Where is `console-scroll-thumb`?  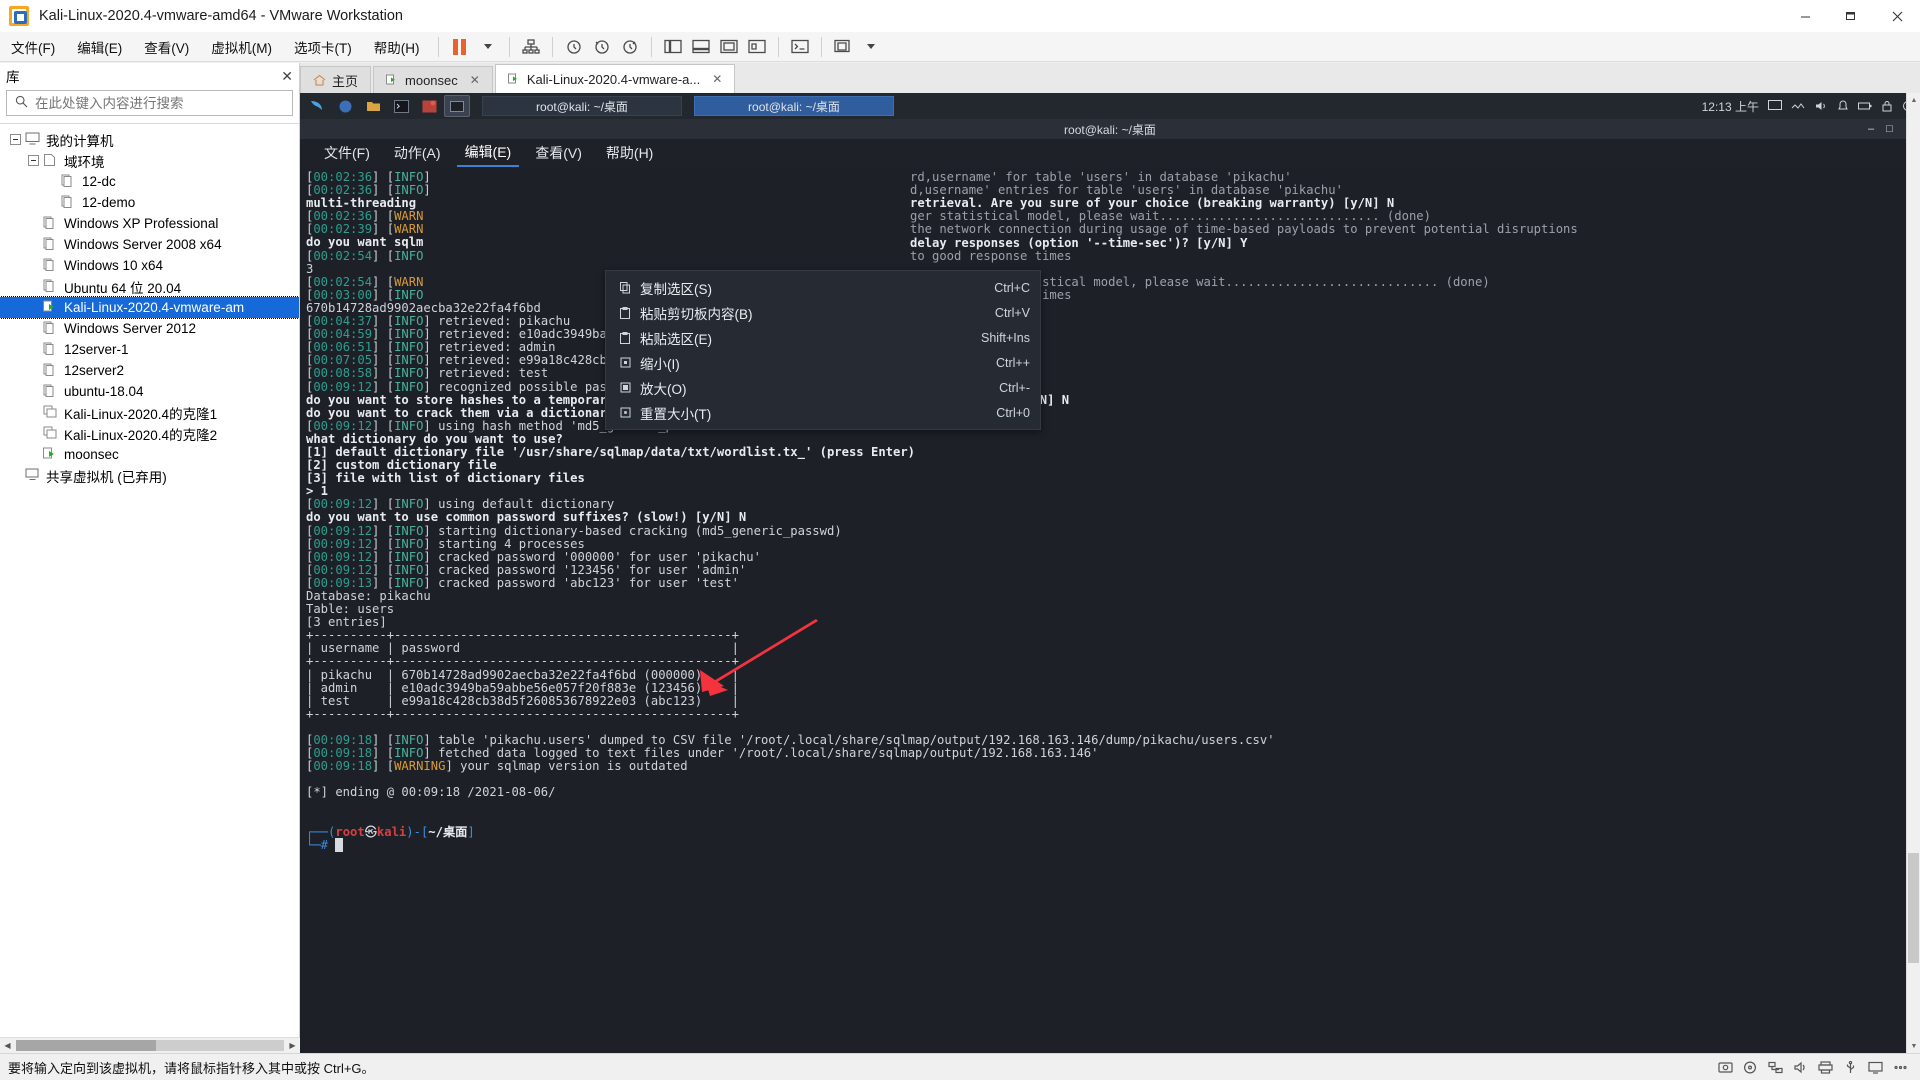
console-scroll-thumb is located at coordinates (1913, 908).